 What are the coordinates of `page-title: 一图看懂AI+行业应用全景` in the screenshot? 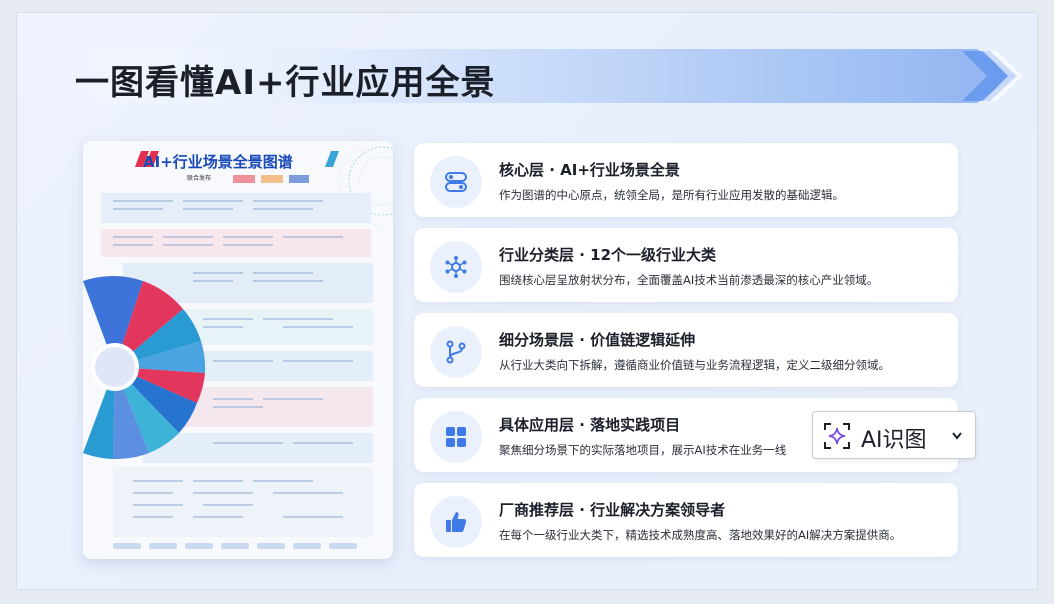 It's located at (285, 83).